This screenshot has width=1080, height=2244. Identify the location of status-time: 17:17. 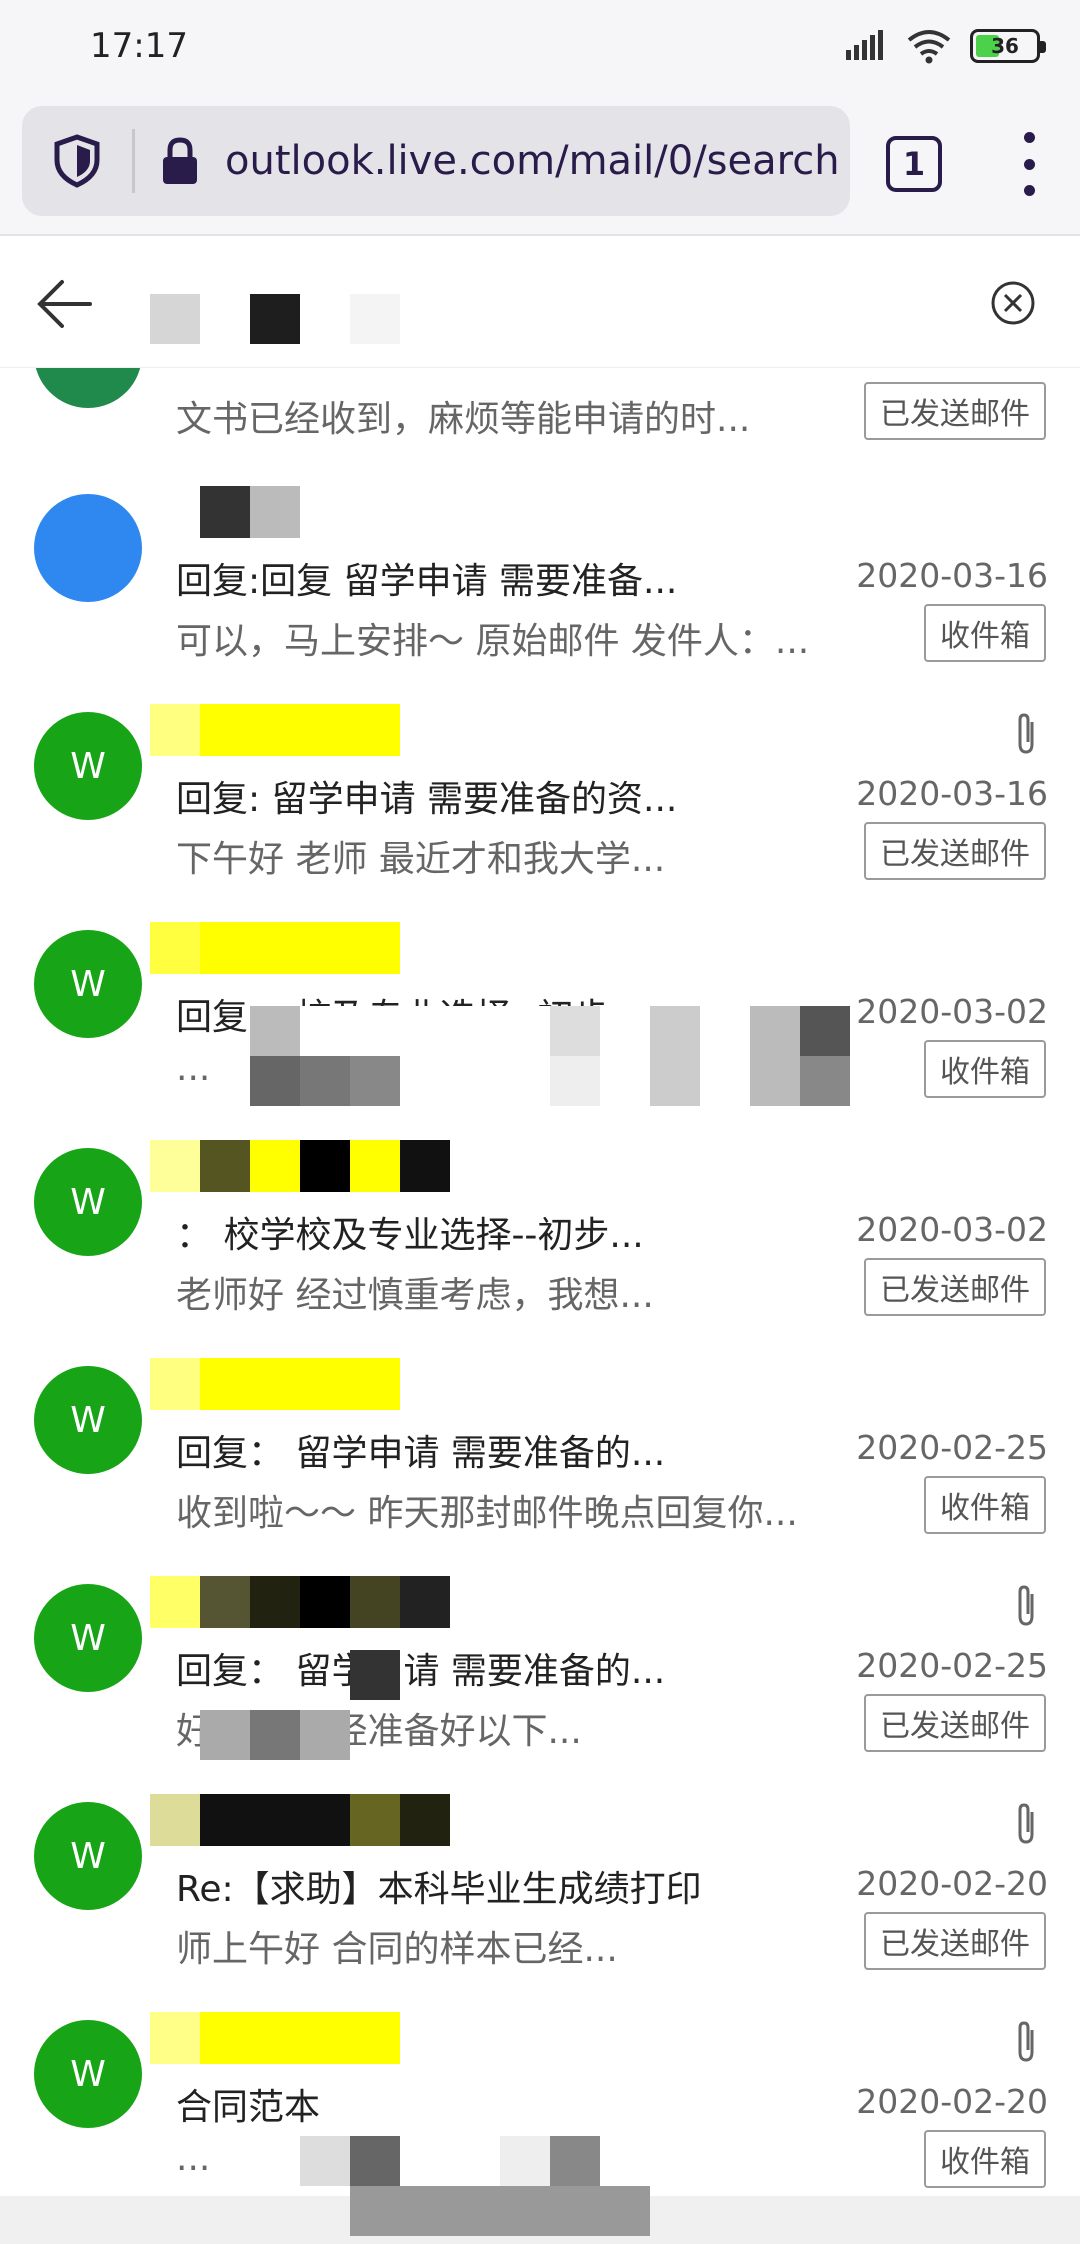
(139, 46).